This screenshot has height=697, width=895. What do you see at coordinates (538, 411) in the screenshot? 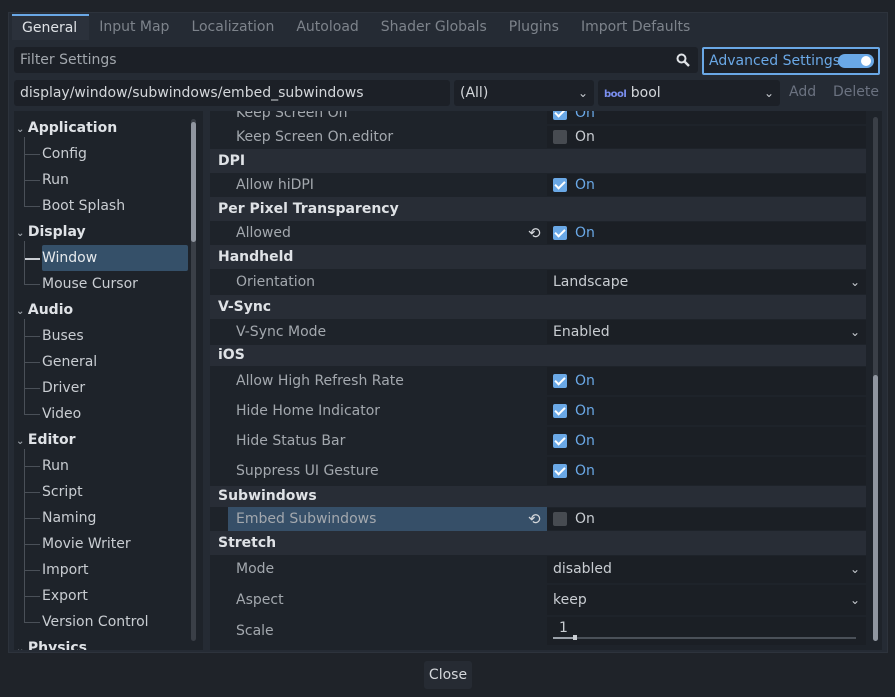
I see `property-row-hide-home-indicator: Hide Home Indicator On` at bounding box center [538, 411].